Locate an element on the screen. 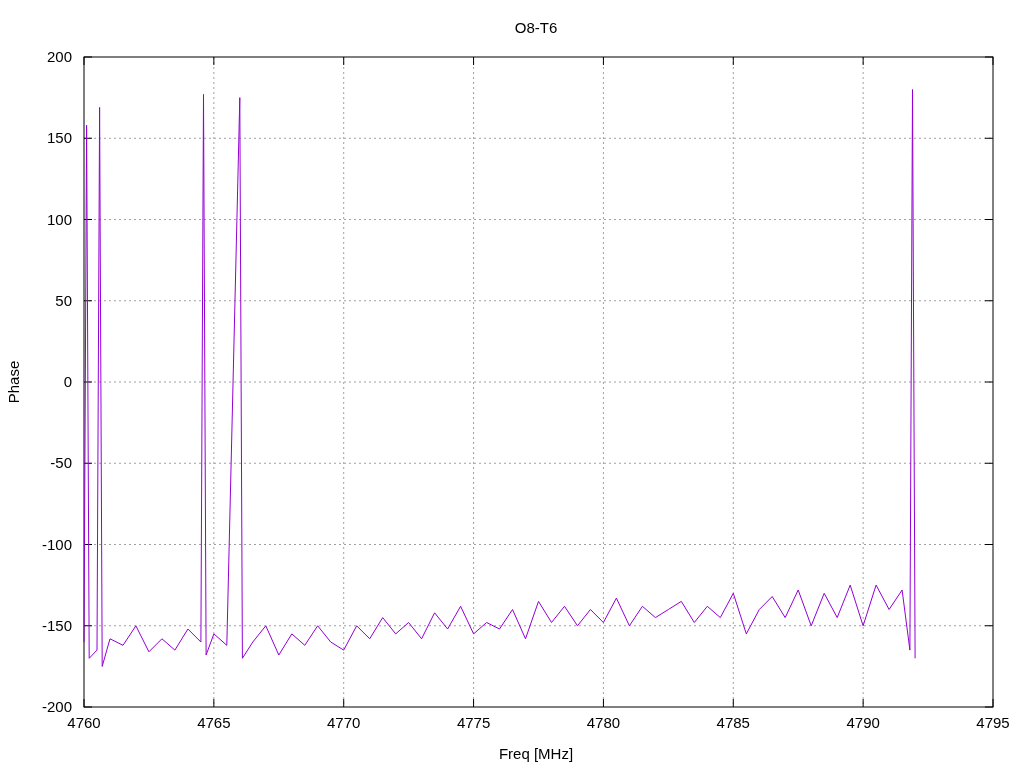  chart-title: O8-T6 is located at coordinates (536, 27).